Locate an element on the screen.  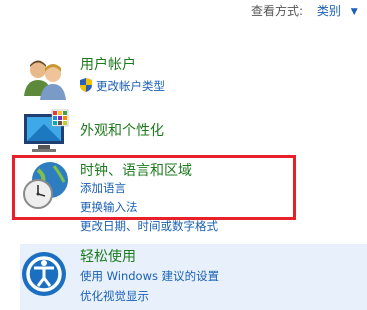
link-change-date-time-number-format: 更改日期、时间或数字格式 is located at coordinates (149, 226).